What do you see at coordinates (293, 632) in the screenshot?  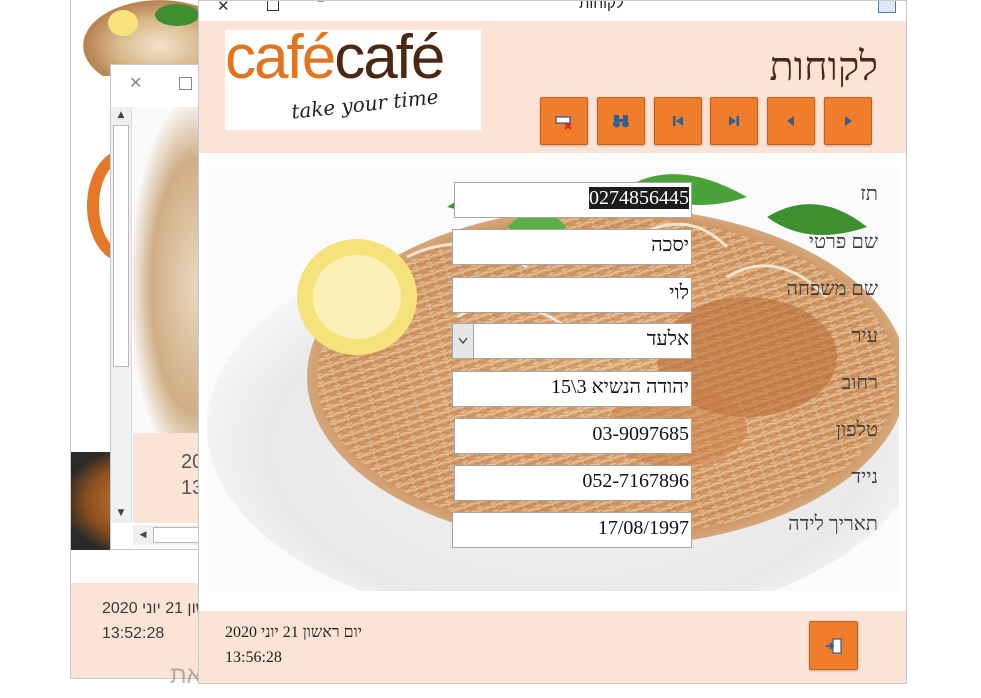 I see `date-label: יום ראשון 21 יוני 2020` at bounding box center [293, 632].